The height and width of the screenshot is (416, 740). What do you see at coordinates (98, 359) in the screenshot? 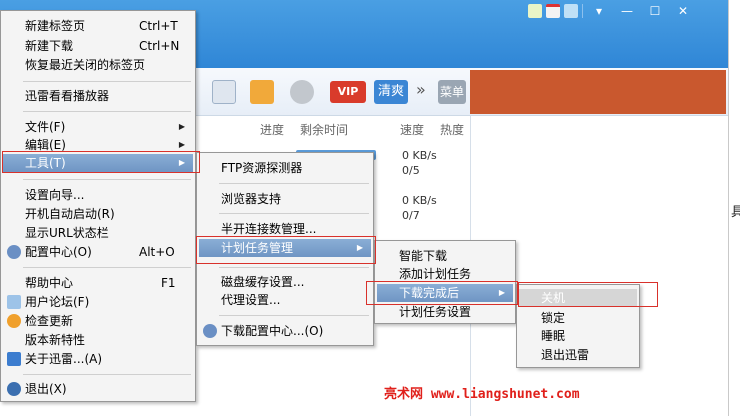
I see `menu-item-about: 关于迅雷...(A)` at bounding box center [98, 359].